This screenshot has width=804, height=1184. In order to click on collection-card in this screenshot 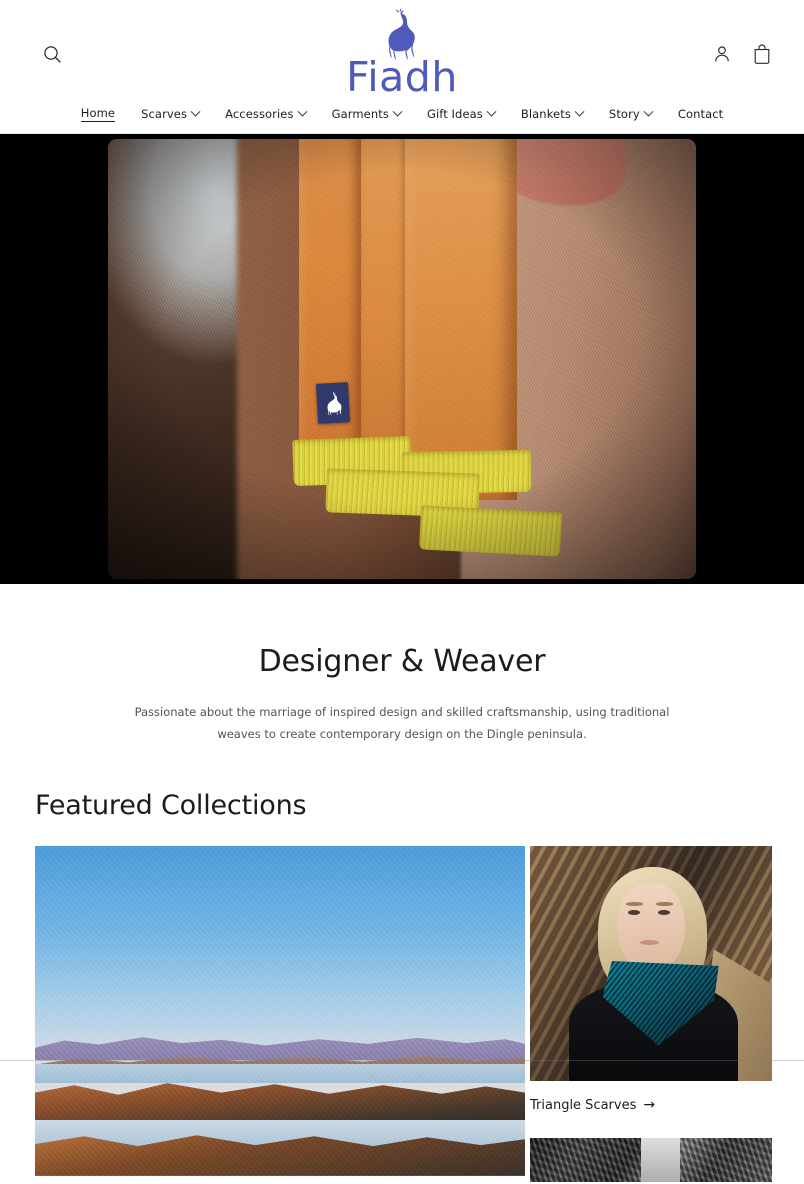, I will do `click(651, 1159)`.